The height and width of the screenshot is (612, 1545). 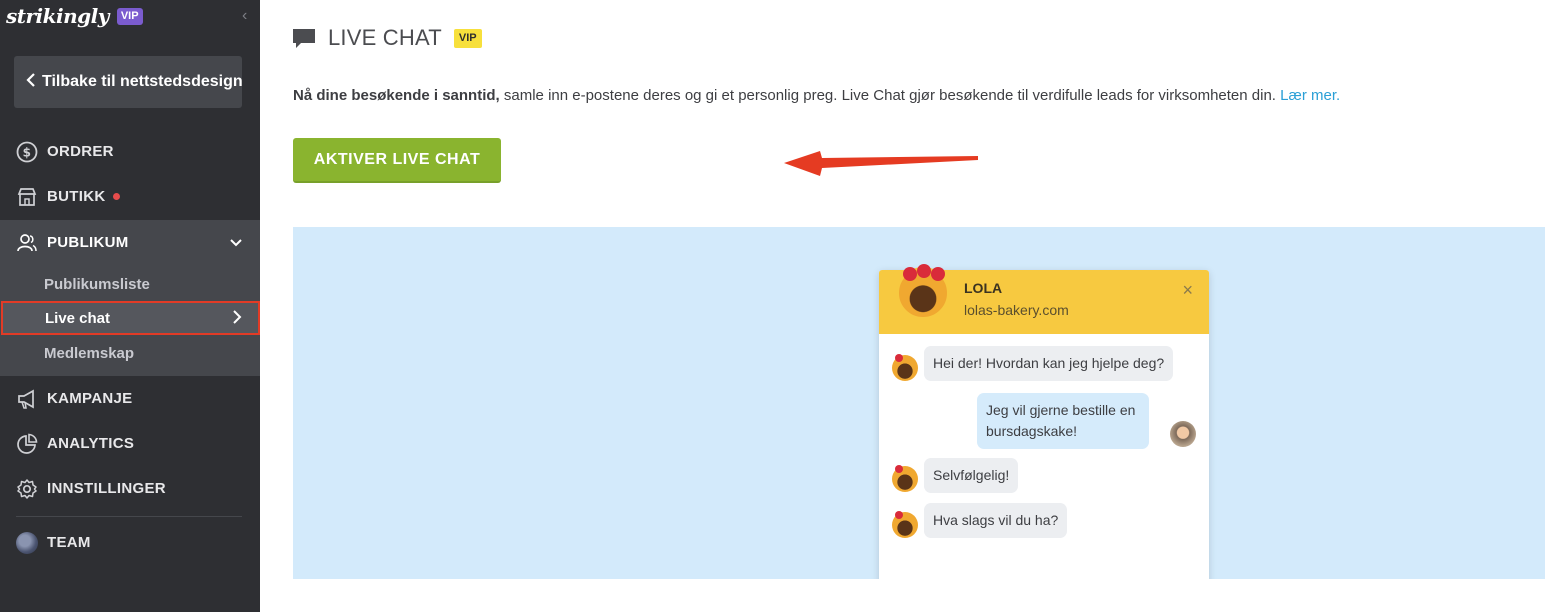 I want to click on nav-item-analytics: ANALYTICS, so click(x=130, y=443).